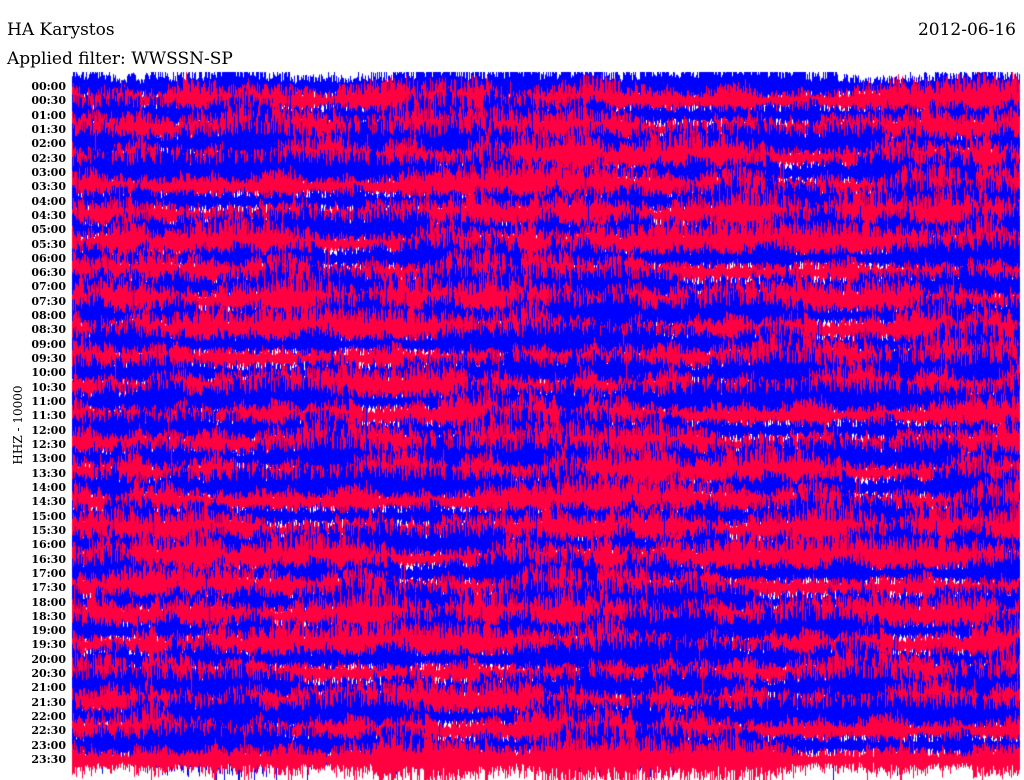 This screenshot has height=780, width=1024. I want to click on time-tick: 20:00, so click(48, 659).